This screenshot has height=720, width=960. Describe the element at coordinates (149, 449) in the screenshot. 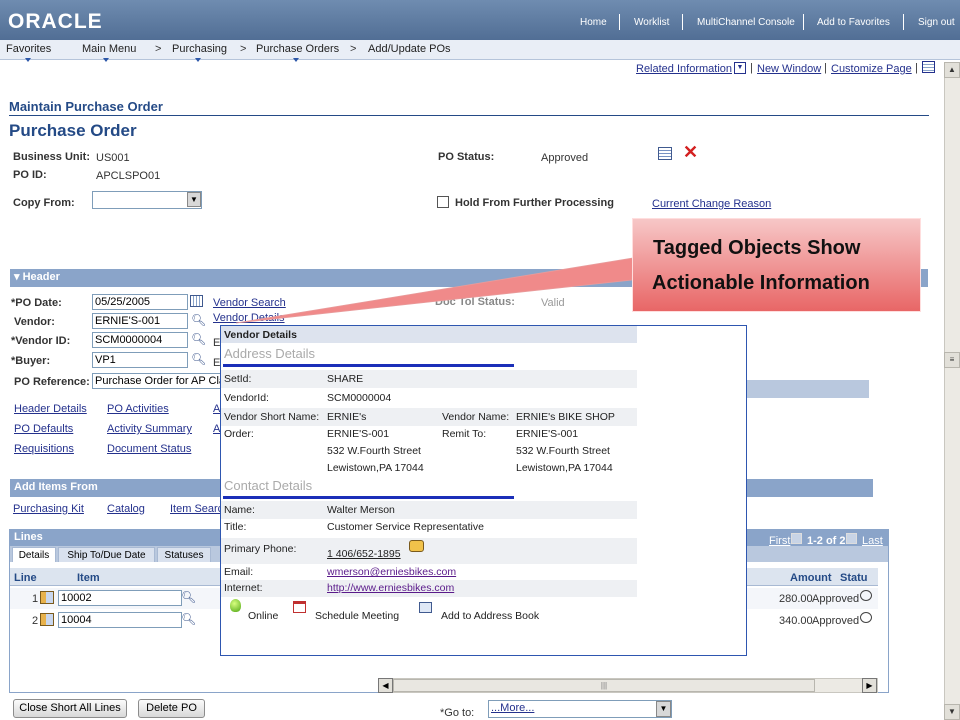

I see `document-status-link: Document Status` at that location.